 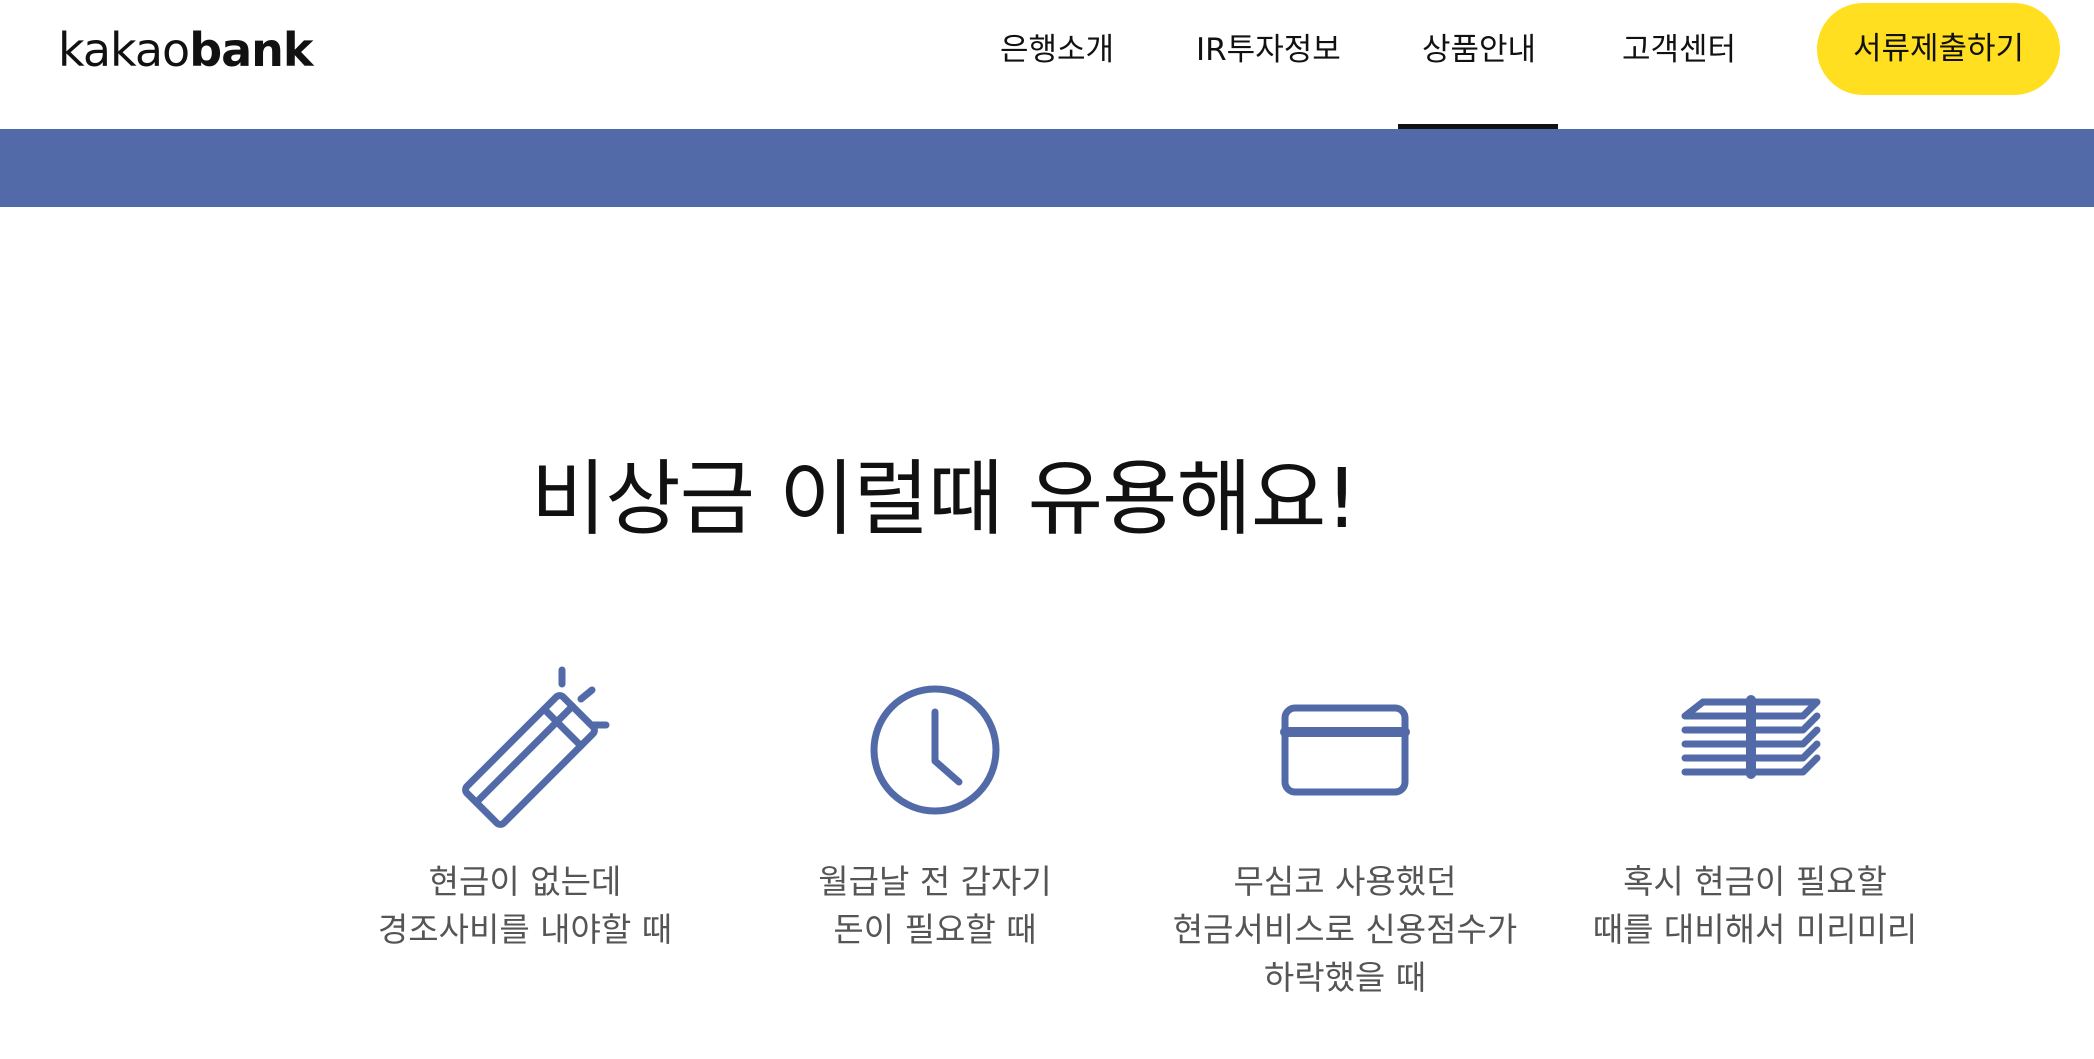 I want to click on kakaobank-logo: kakaobank, so click(x=186, y=50).